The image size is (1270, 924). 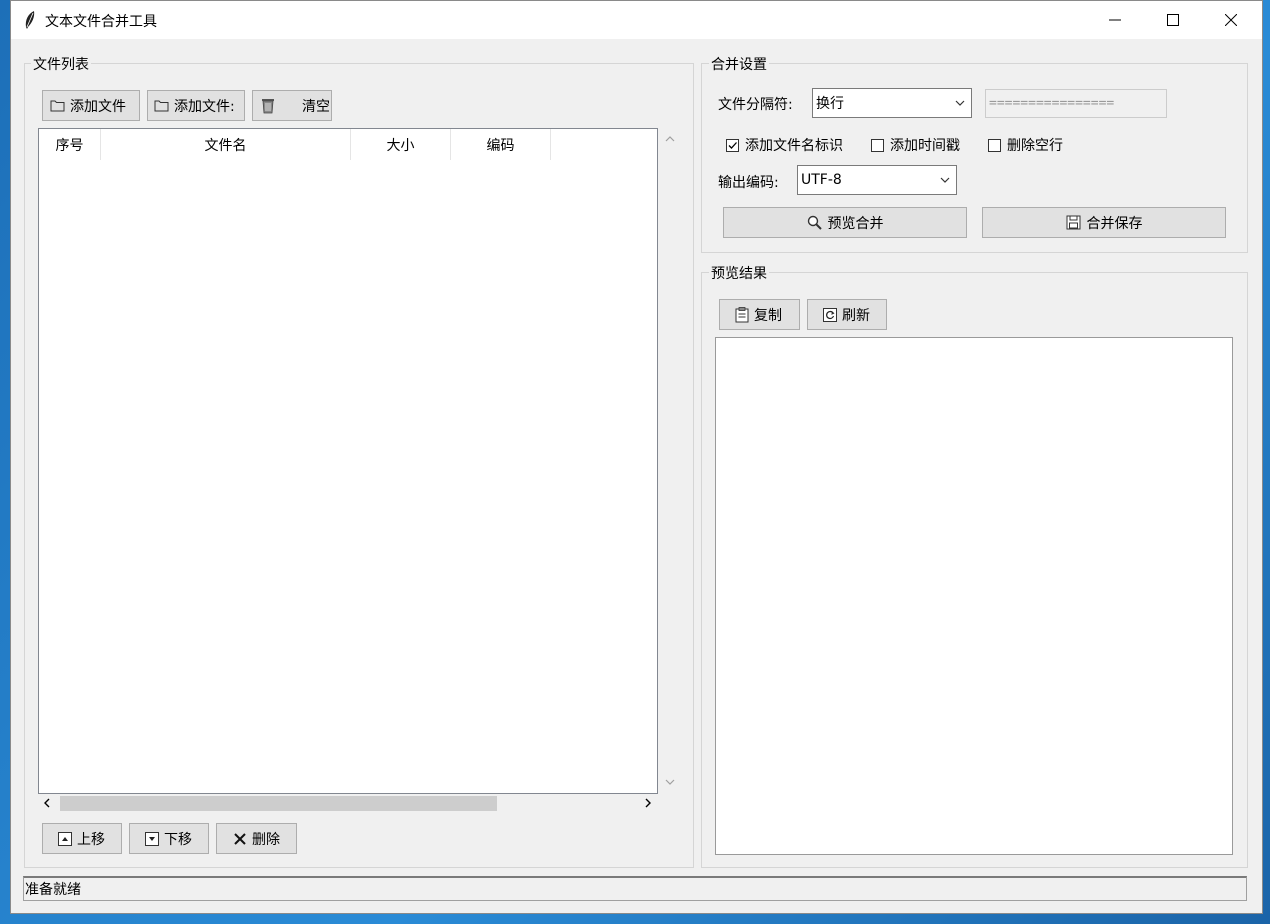 I want to click on close-button, so click(x=1231, y=20).